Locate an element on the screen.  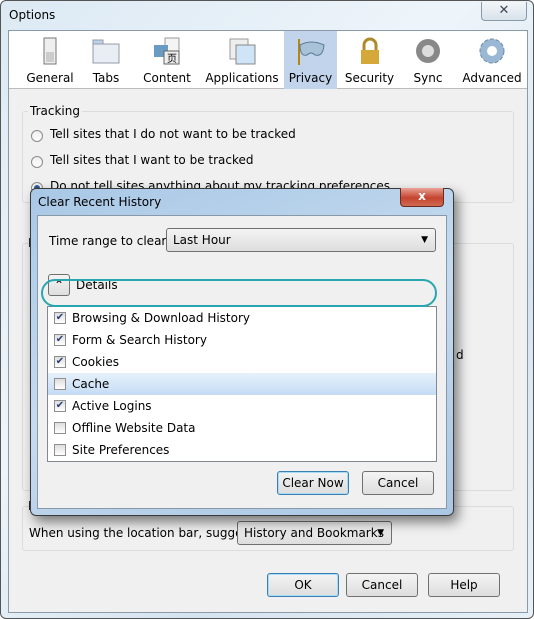
general-switch-icon is located at coordinates (50, 51).